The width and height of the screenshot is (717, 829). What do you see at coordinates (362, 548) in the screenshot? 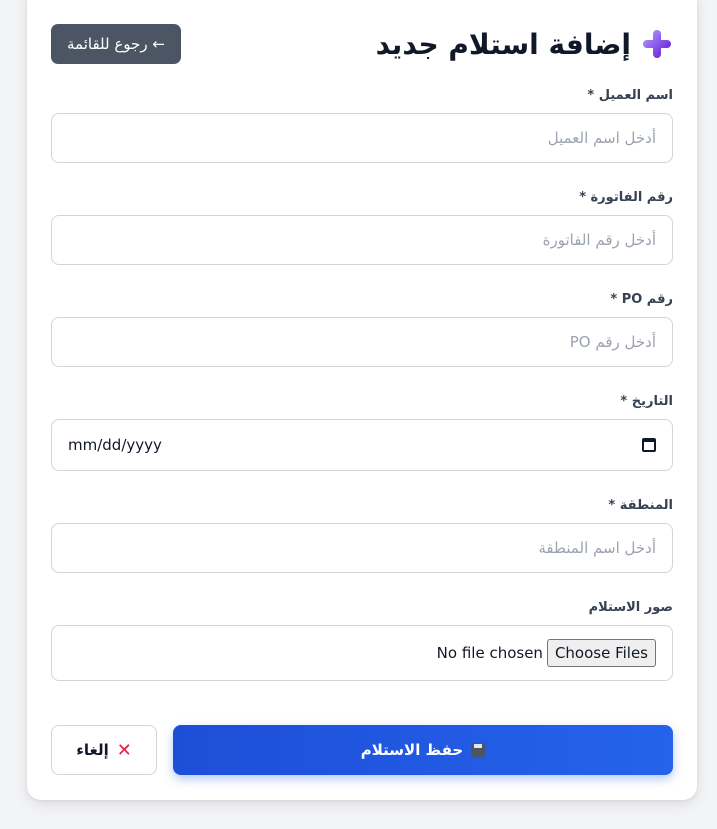
I see `region-input: أدخل اسم المنطقة` at bounding box center [362, 548].